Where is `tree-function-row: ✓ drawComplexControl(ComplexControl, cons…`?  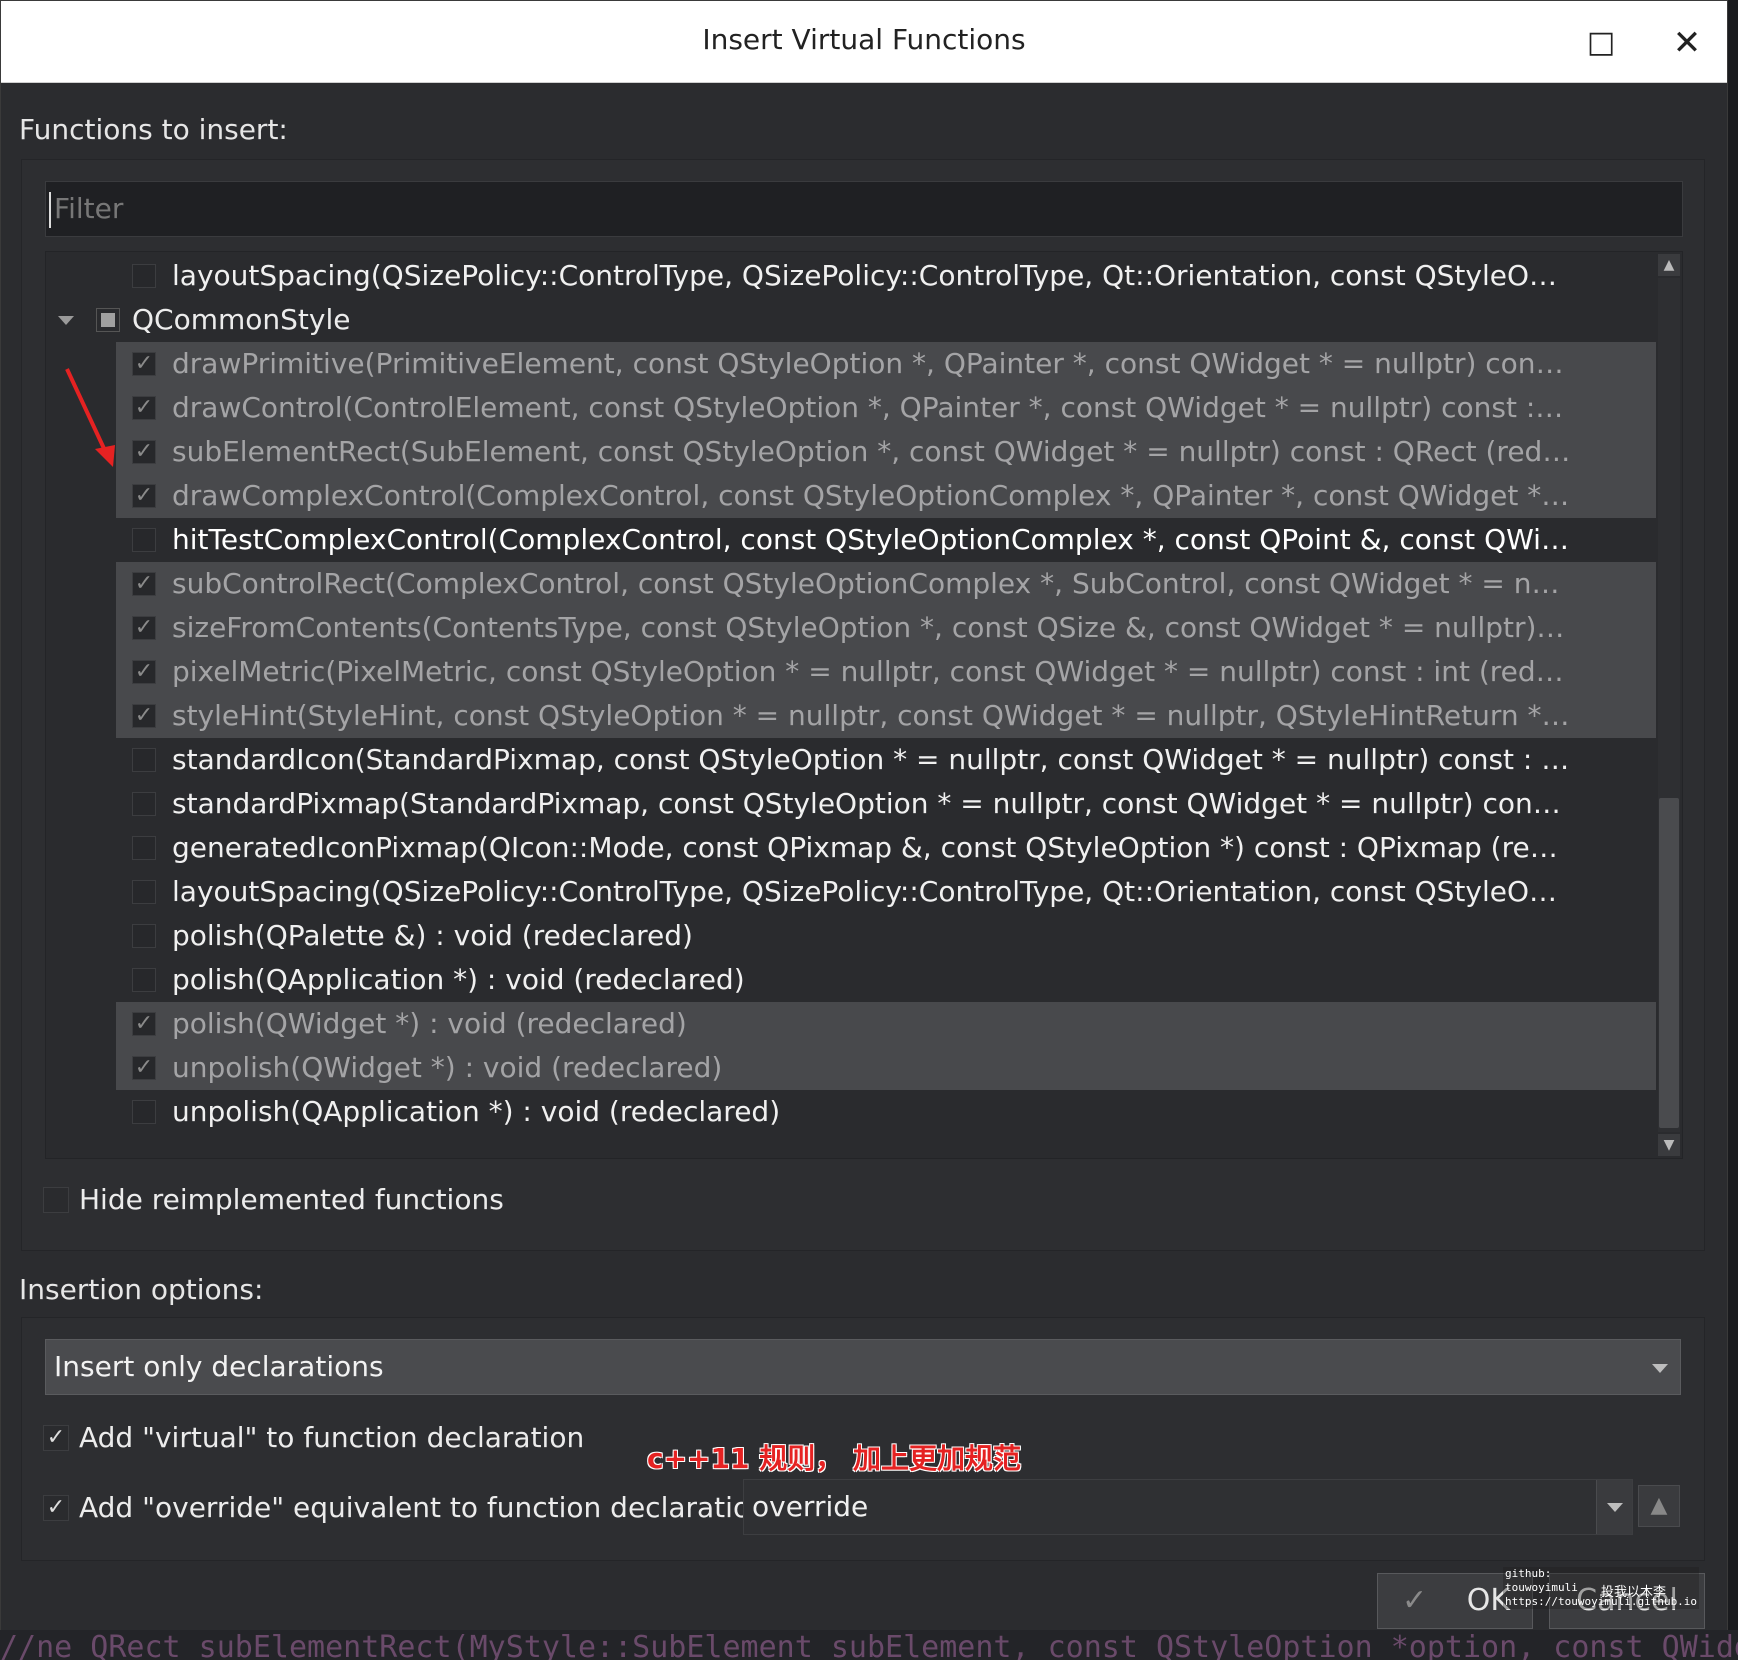
tree-function-row: ✓ drawComplexControl(ComplexControl, cons… is located at coordinates (886, 496).